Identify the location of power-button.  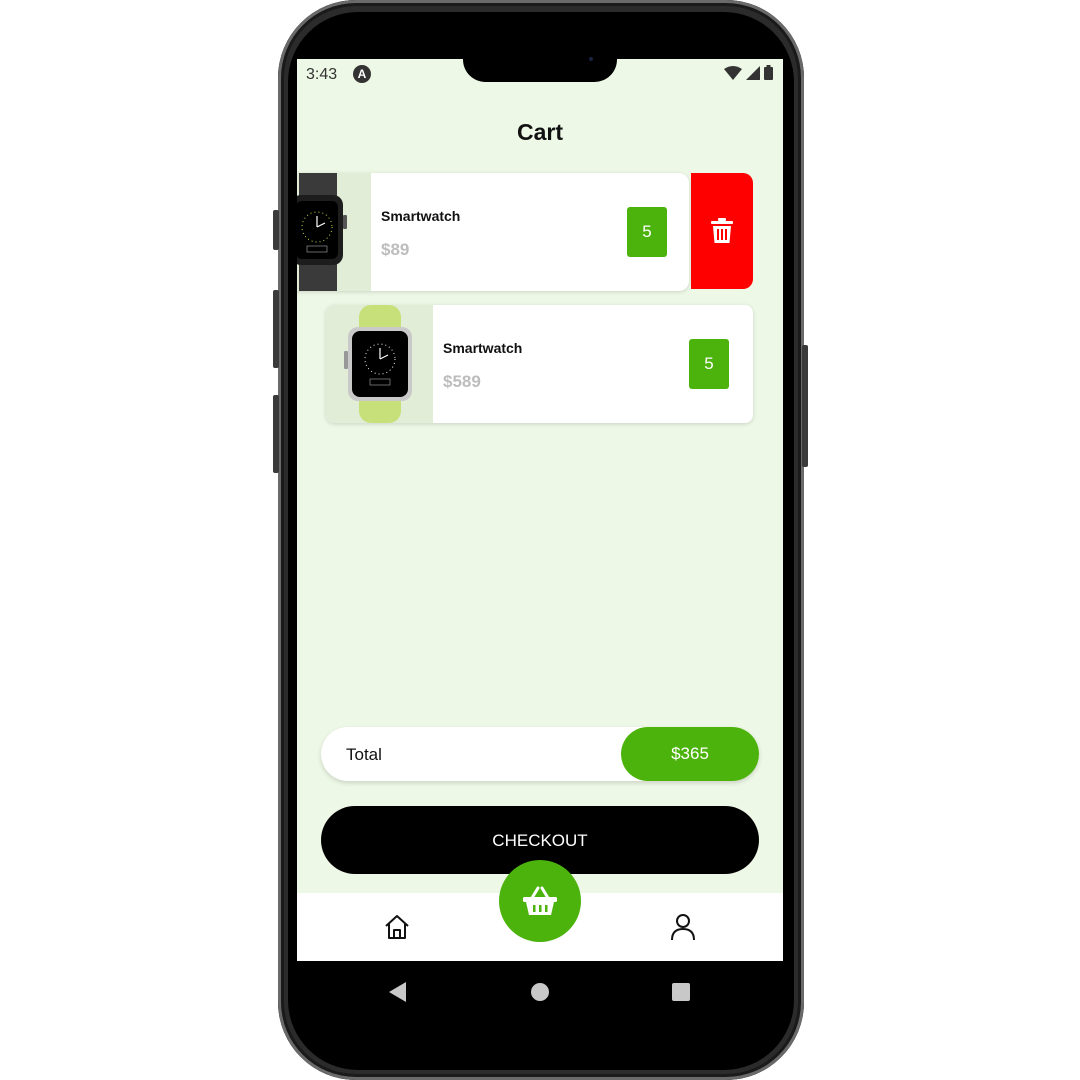
(805, 406).